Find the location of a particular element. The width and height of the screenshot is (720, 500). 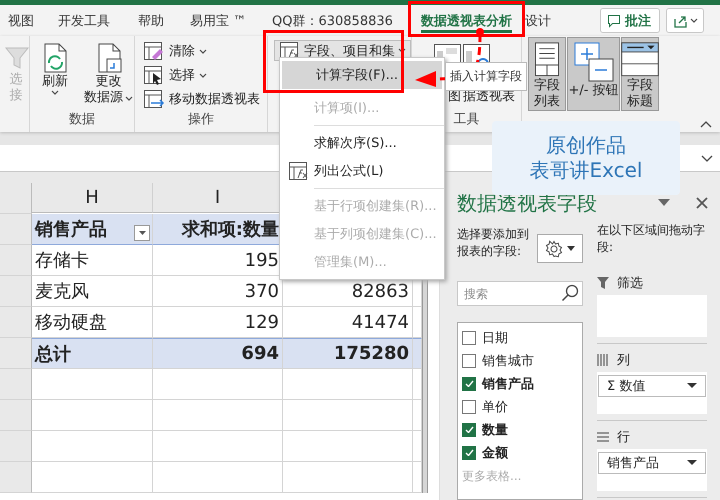

ribbon-tab: QQ群：630858836 is located at coordinates (340, 20).